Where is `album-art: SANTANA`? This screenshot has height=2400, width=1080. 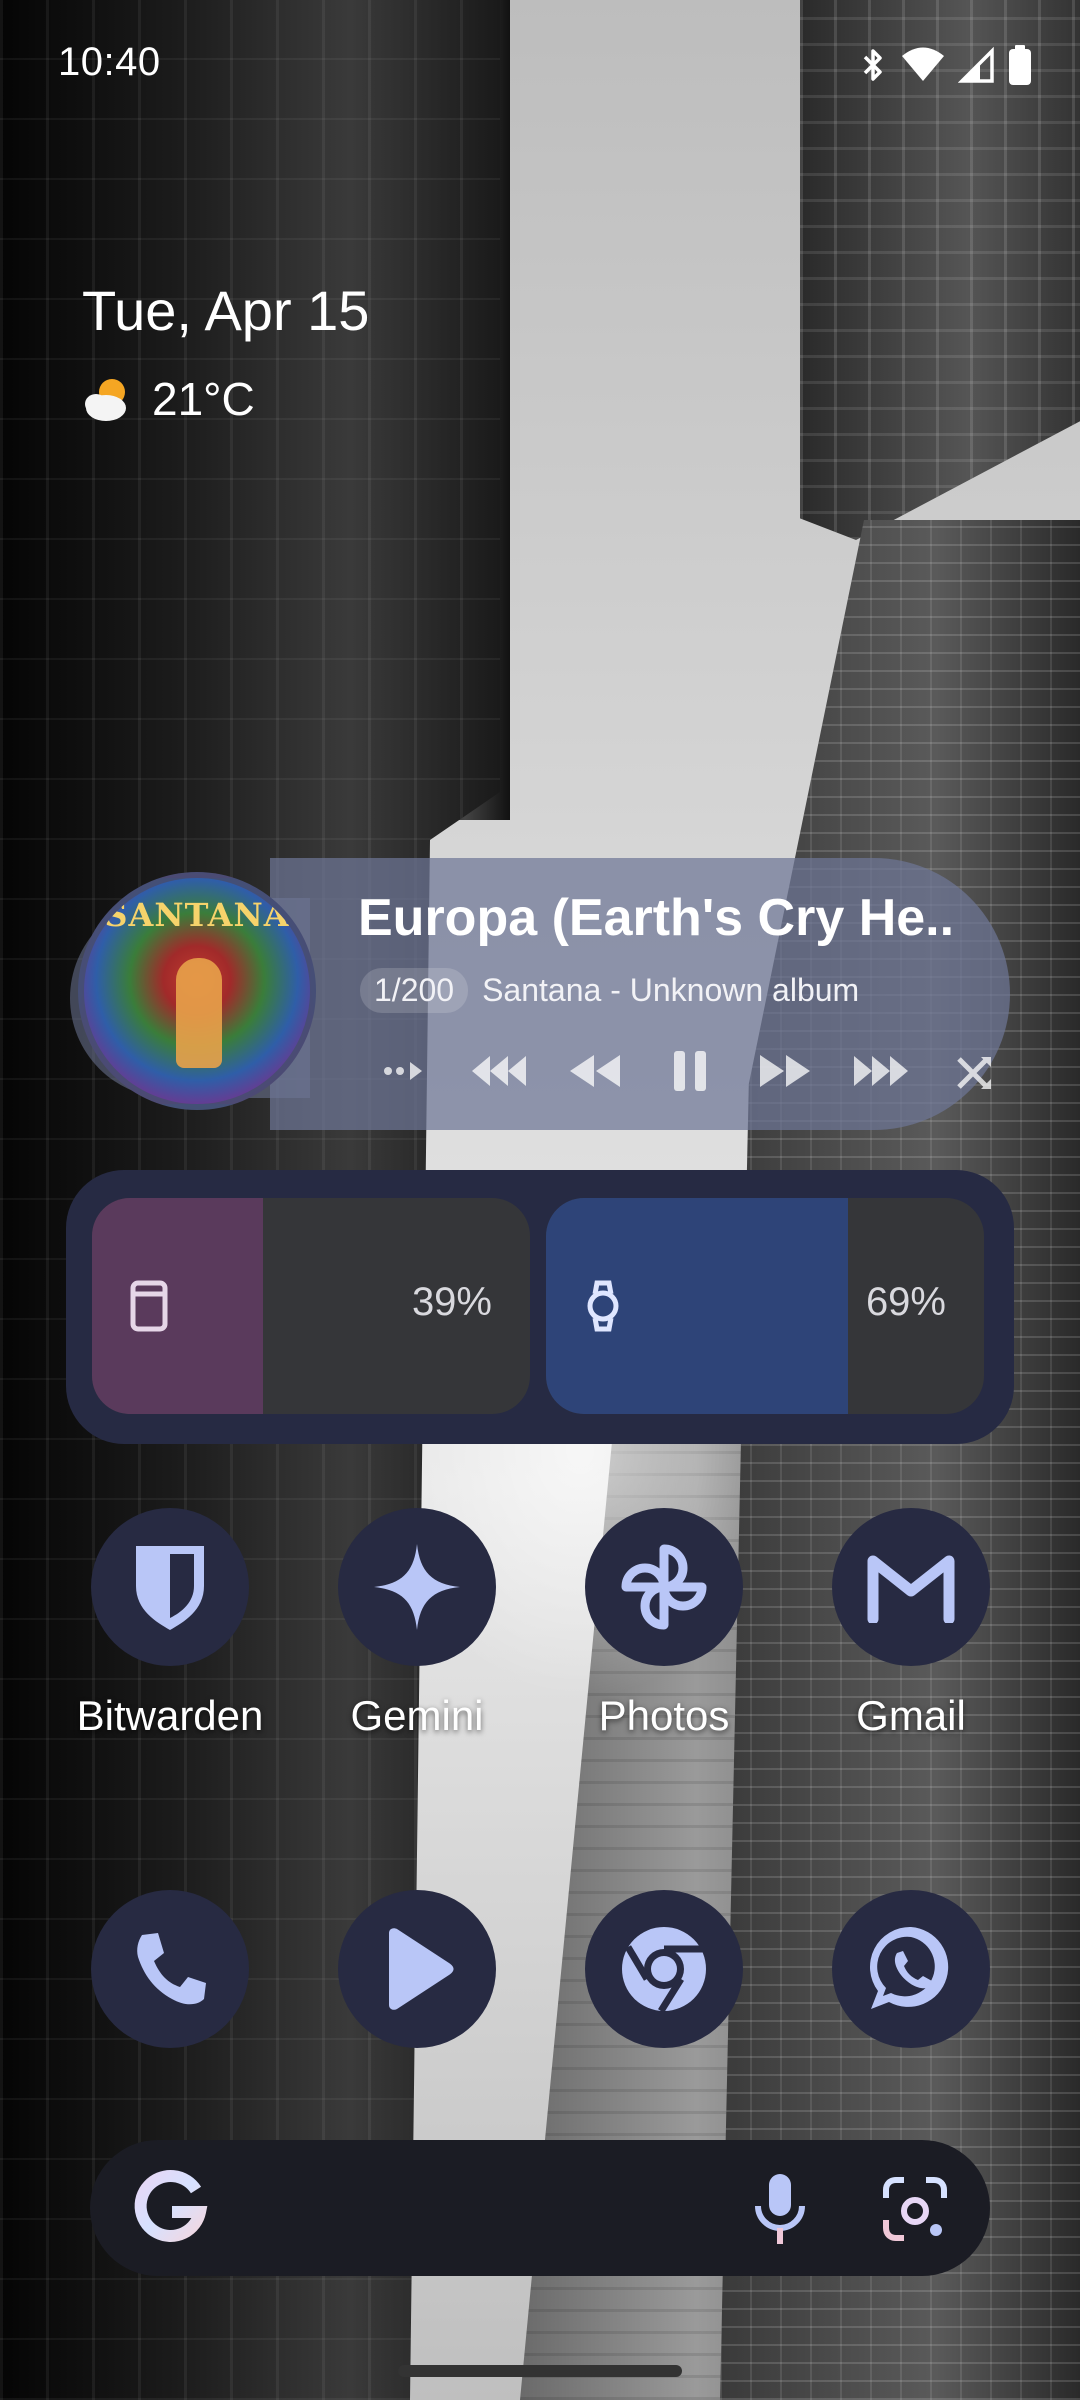 album-art: SANTANA is located at coordinates (197, 991).